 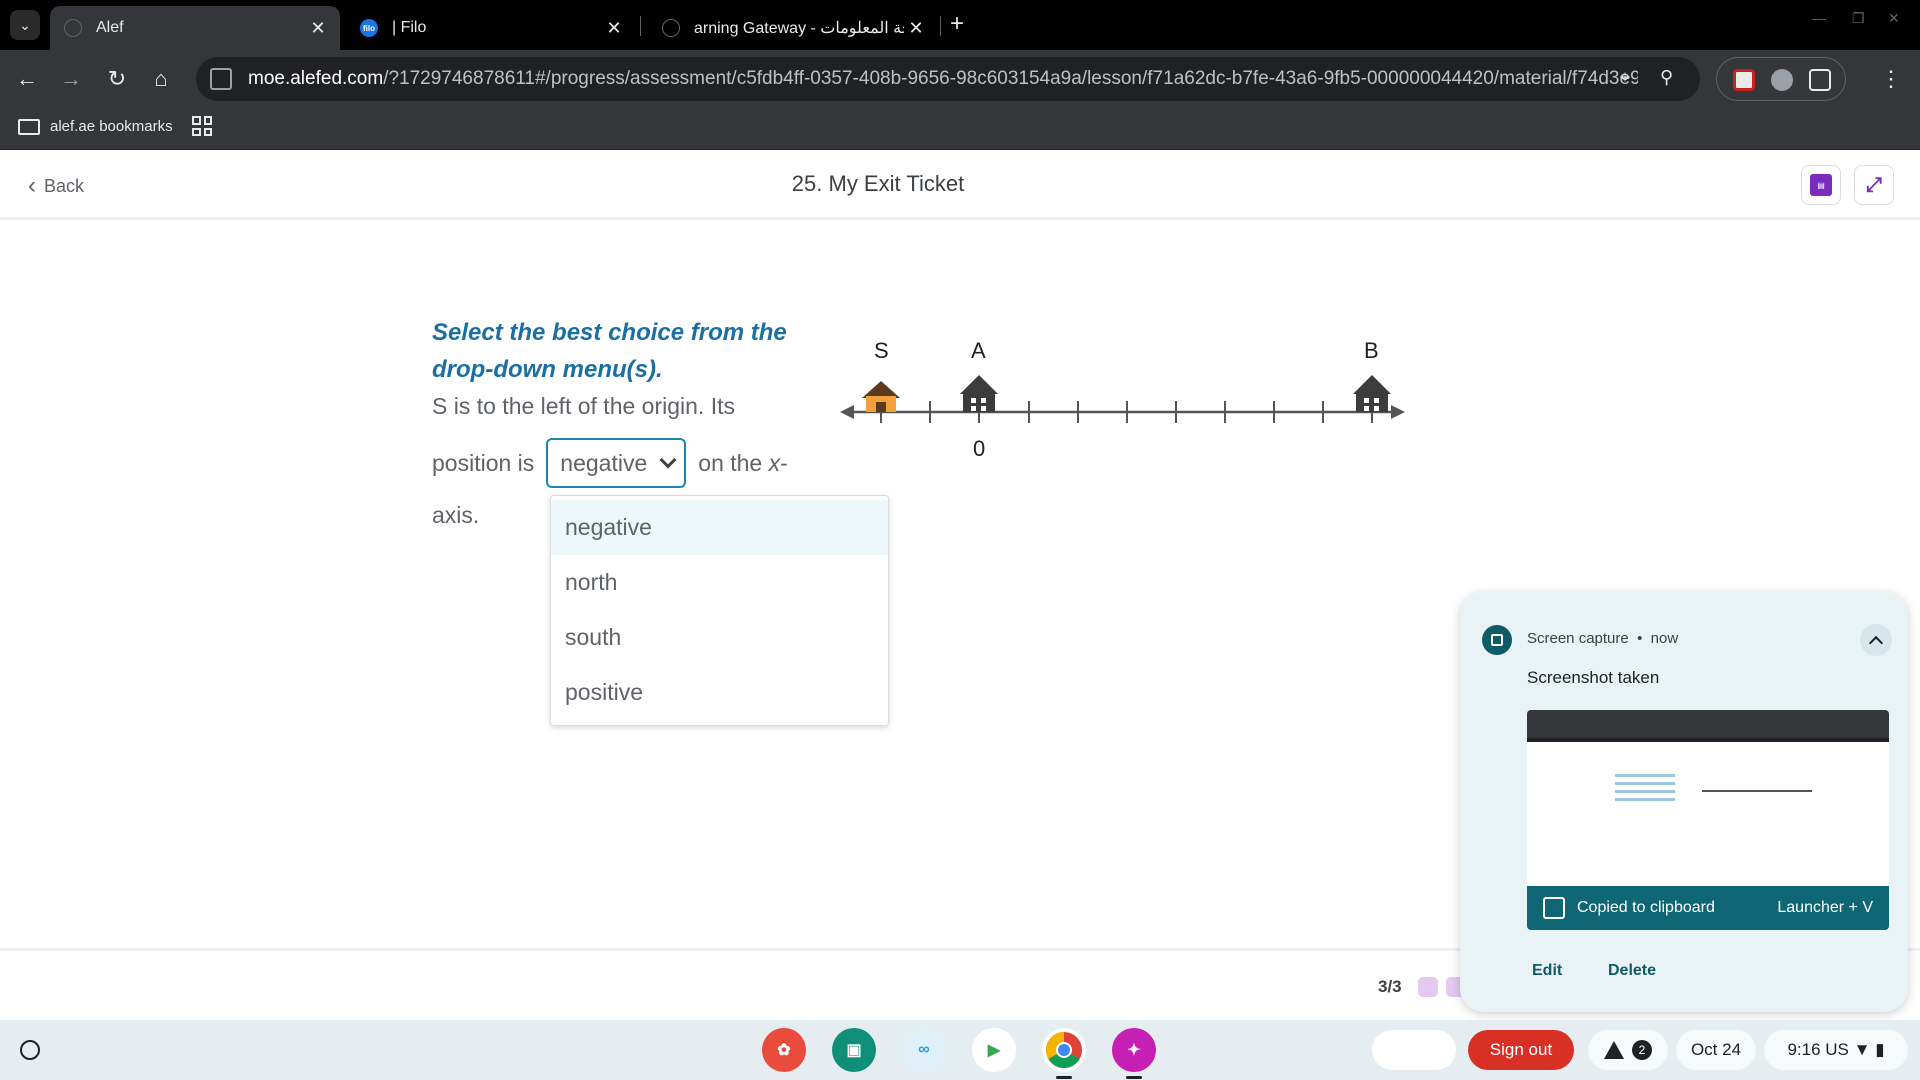 What do you see at coordinates (1632, 971) in the screenshot?
I see `delete-button: Delete` at bounding box center [1632, 971].